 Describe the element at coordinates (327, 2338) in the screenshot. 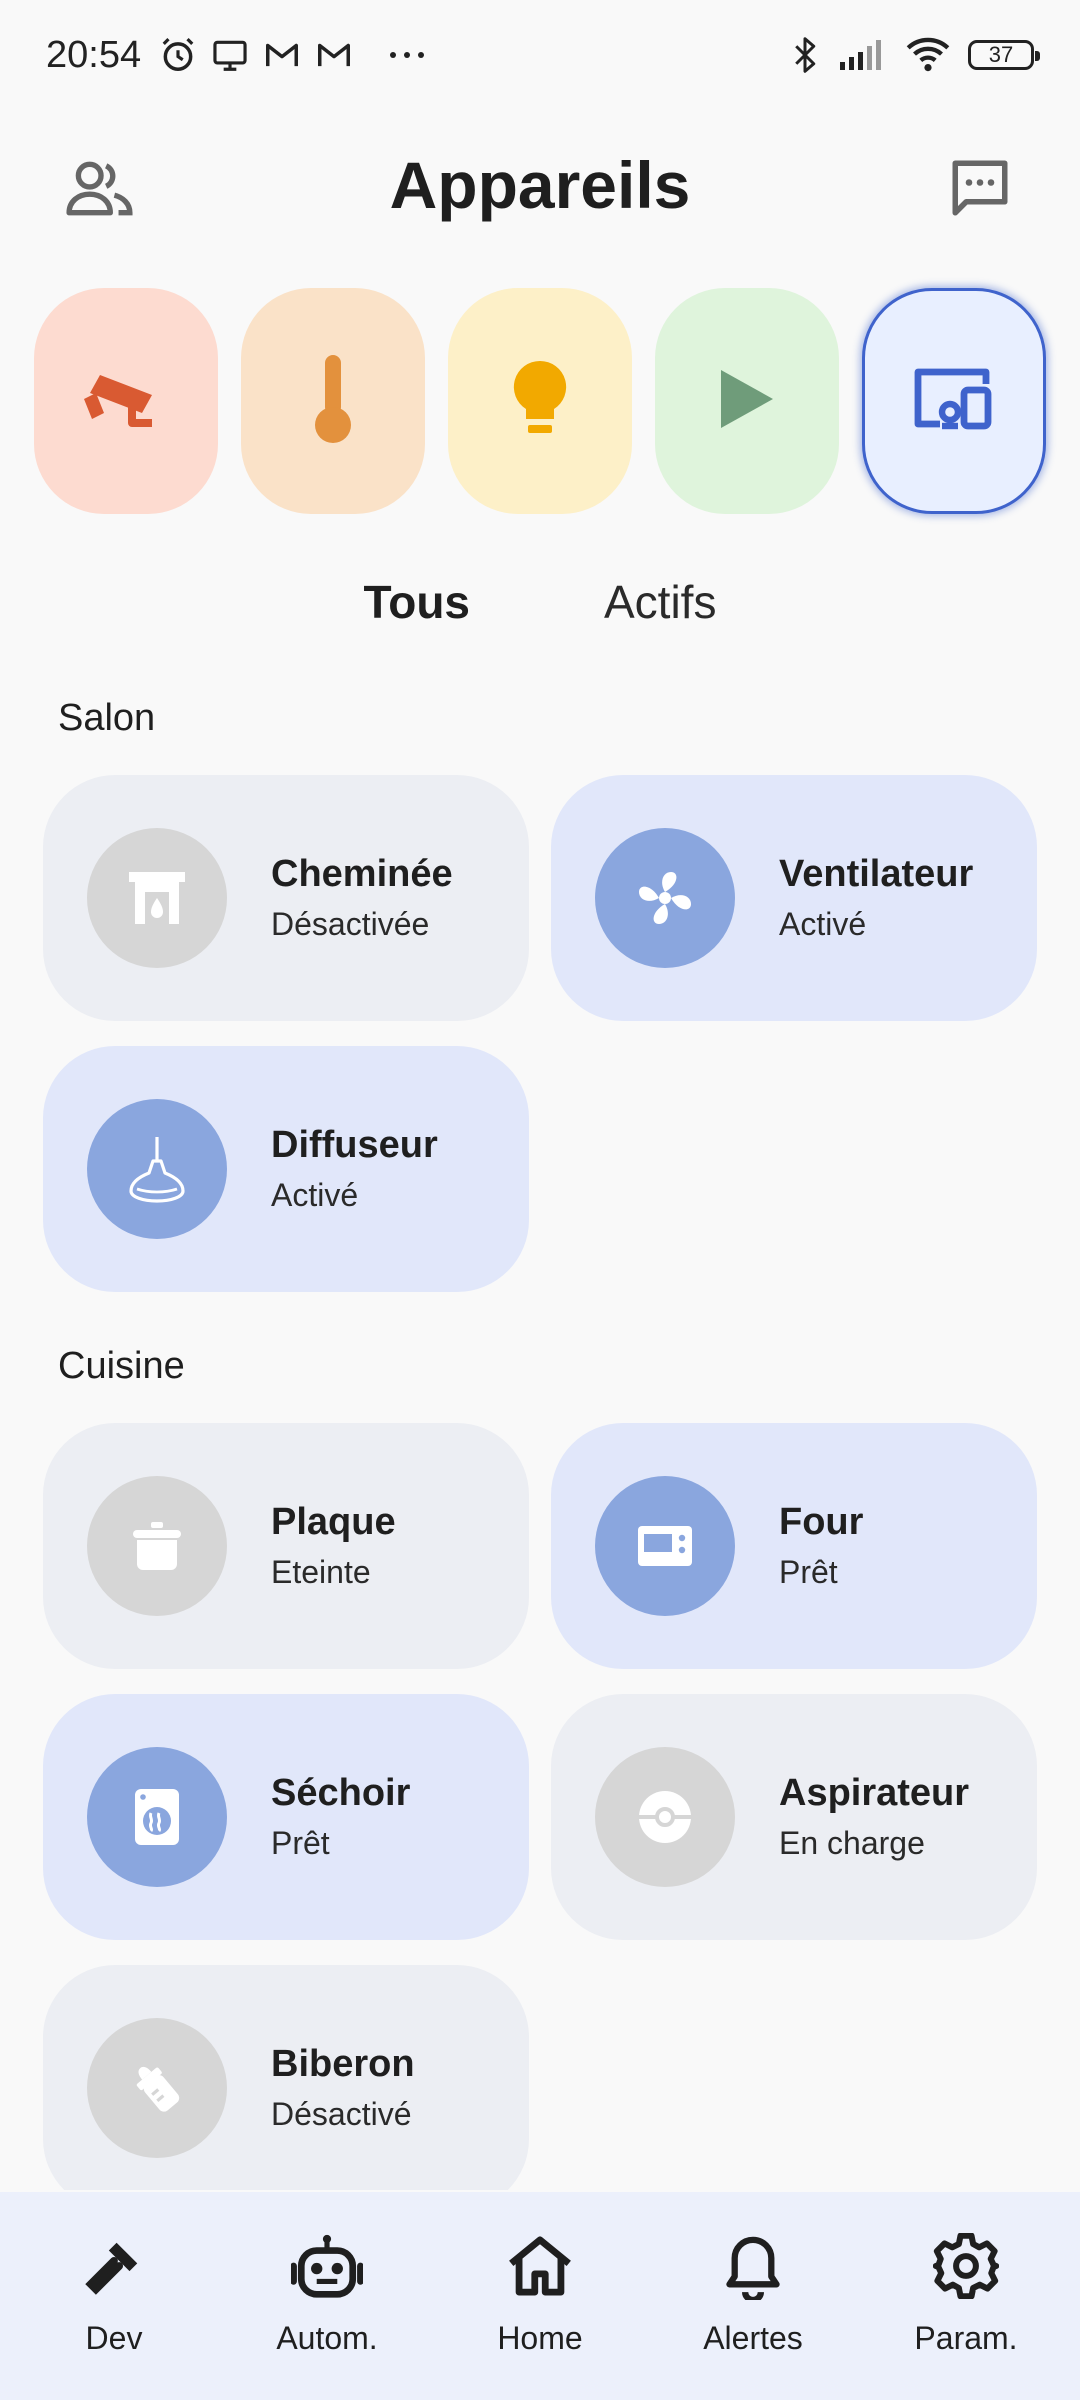

I see `nav-label: Autom.` at that location.